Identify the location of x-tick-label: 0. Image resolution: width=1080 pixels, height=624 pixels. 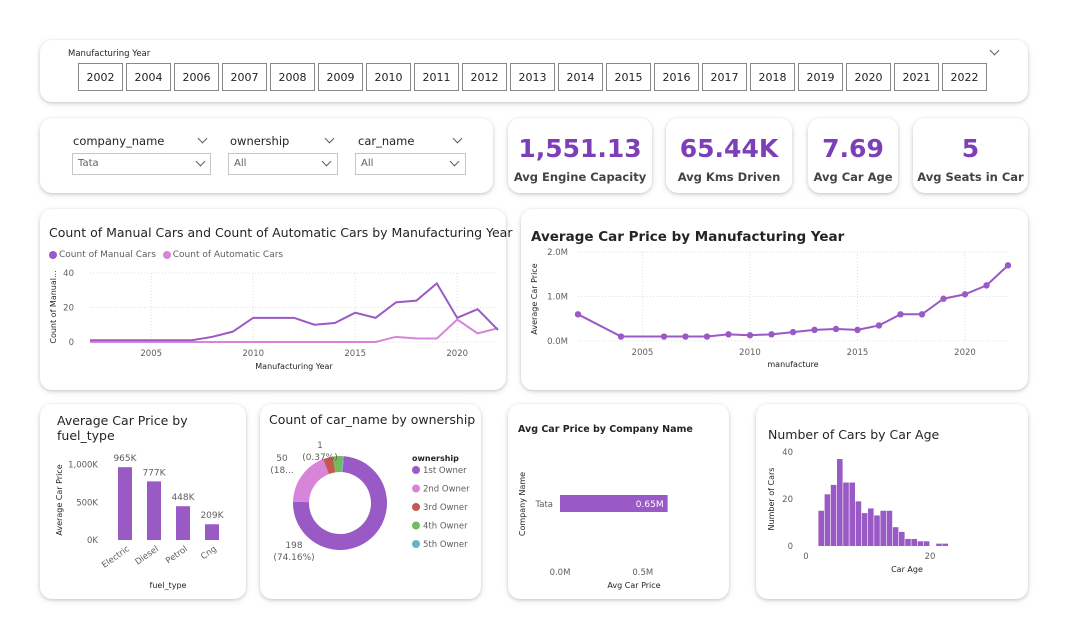
(805, 557).